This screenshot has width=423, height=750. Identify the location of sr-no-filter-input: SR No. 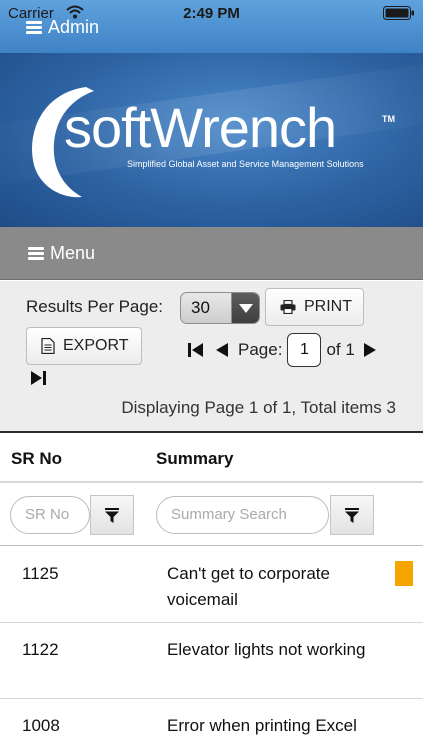
(50, 515).